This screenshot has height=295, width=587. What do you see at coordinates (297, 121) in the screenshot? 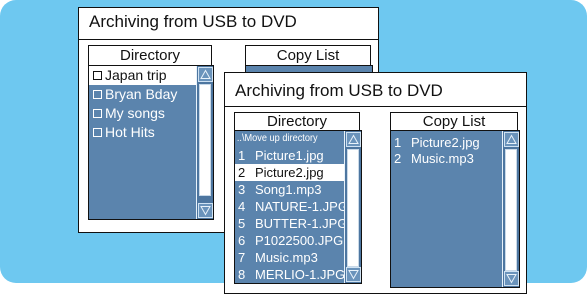
I see `front-directory-header: Directory` at bounding box center [297, 121].